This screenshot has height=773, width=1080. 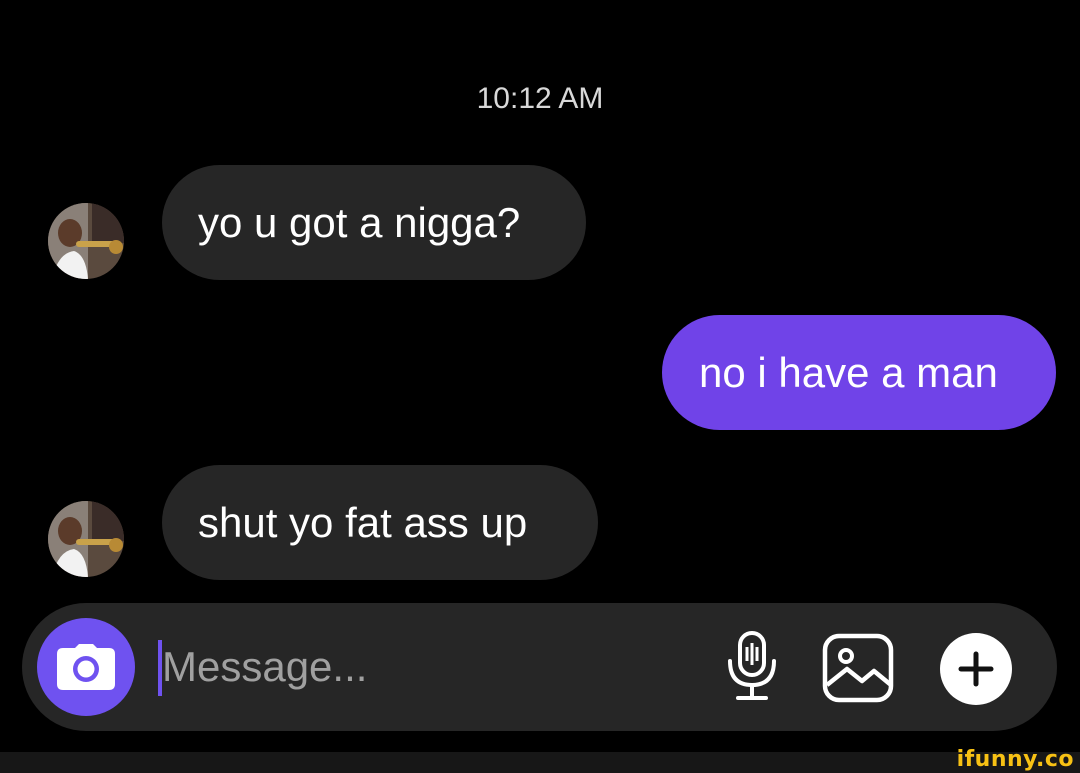 What do you see at coordinates (363, 522) in the screenshot?
I see `message-text: shut yo fat ass up` at bounding box center [363, 522].